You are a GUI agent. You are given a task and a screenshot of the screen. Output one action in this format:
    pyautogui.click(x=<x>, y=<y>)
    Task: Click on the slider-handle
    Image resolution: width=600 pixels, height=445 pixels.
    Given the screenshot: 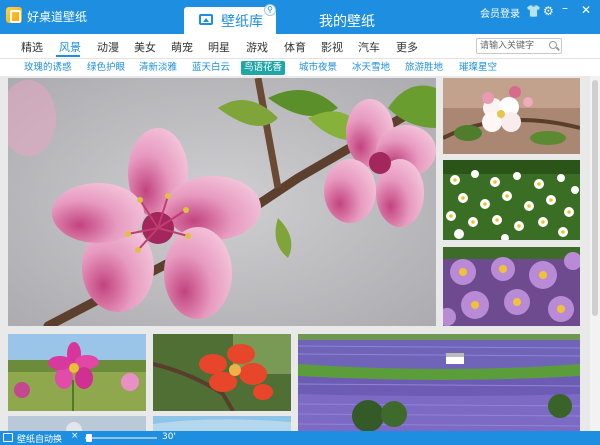 What is the action you would take?
    pyautogui.click(x=89, y=438)
    